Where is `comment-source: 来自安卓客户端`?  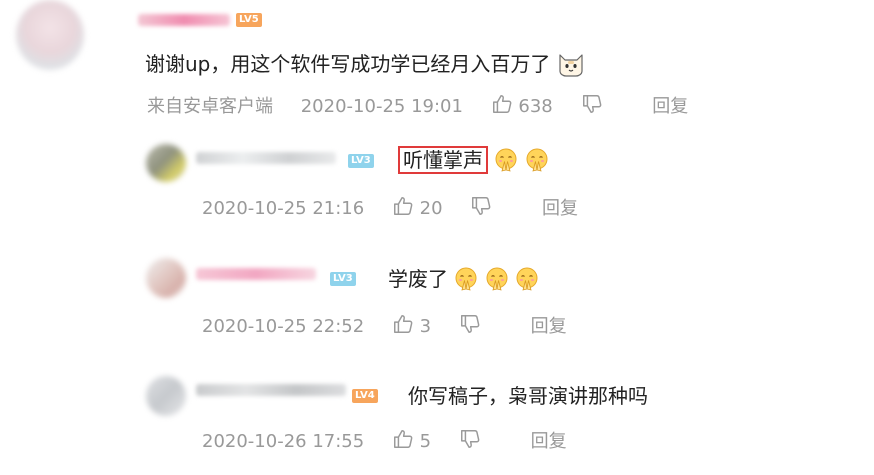
comment-source: 来自安卓客户端 is located at coordinates (210, 106).